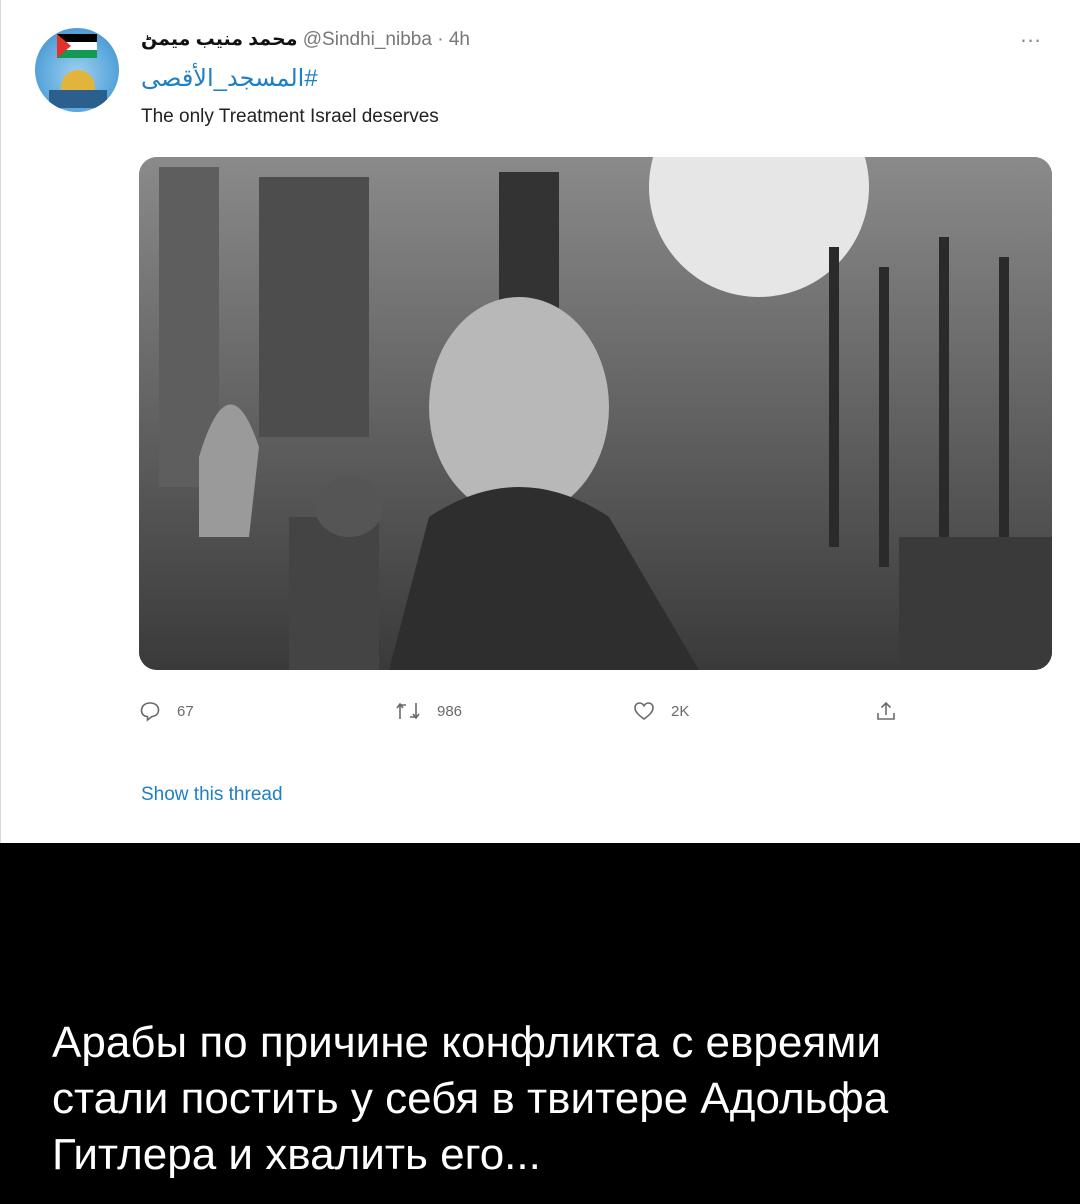 Image resolution: width=1080 pixels, height=1204 pixels. I want to click on tweet-header: محمد منيب ميمڻ @Sindhi_nibba · 4h, so click(305, 39).